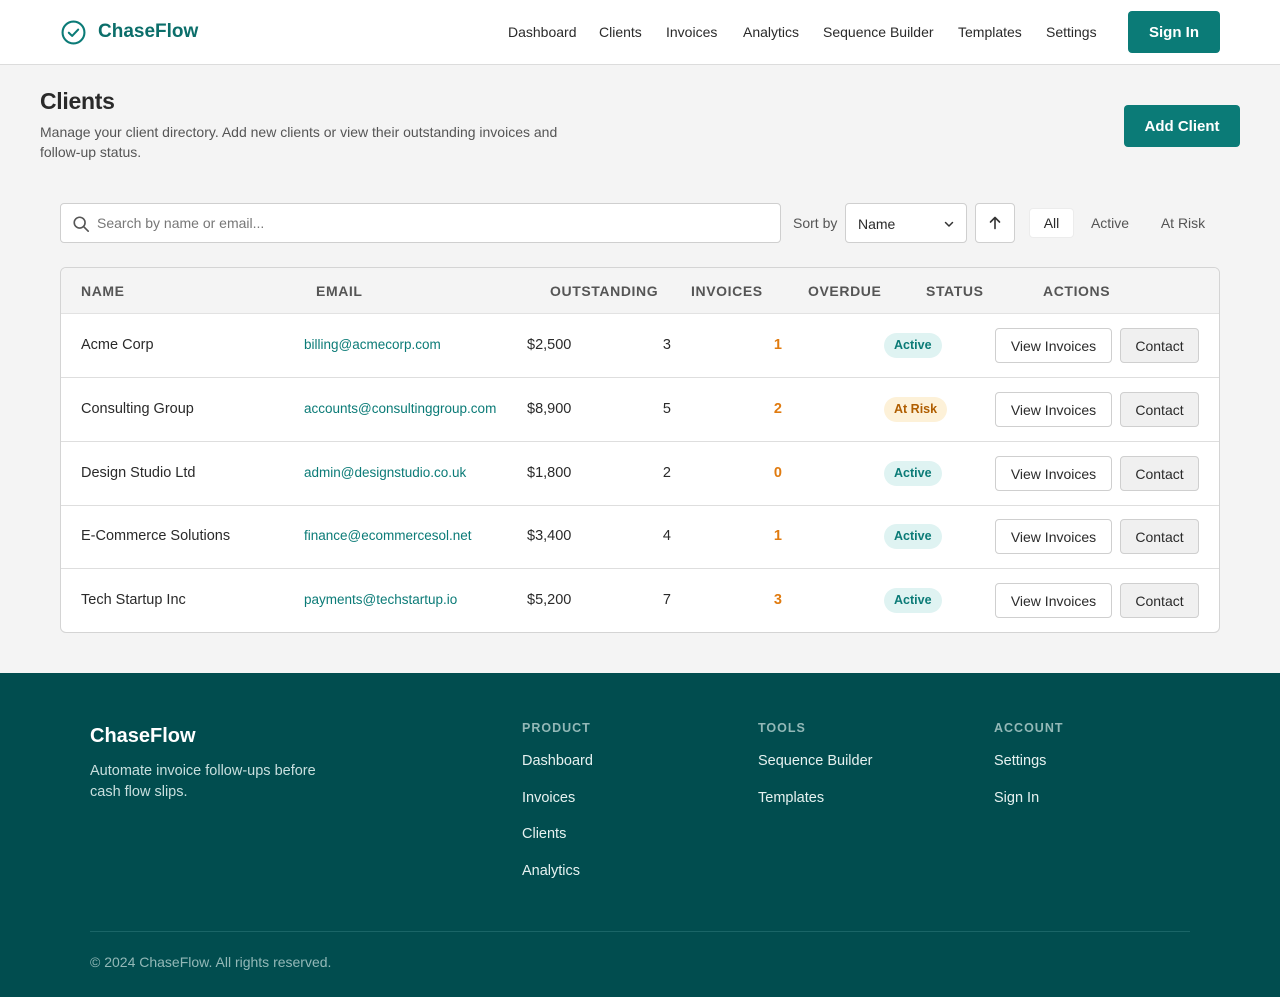  What do you see at coordinates (782, 728) in the screenshot?
I see `footer-column-title: TOOLS` at bounding box center [782, 728].